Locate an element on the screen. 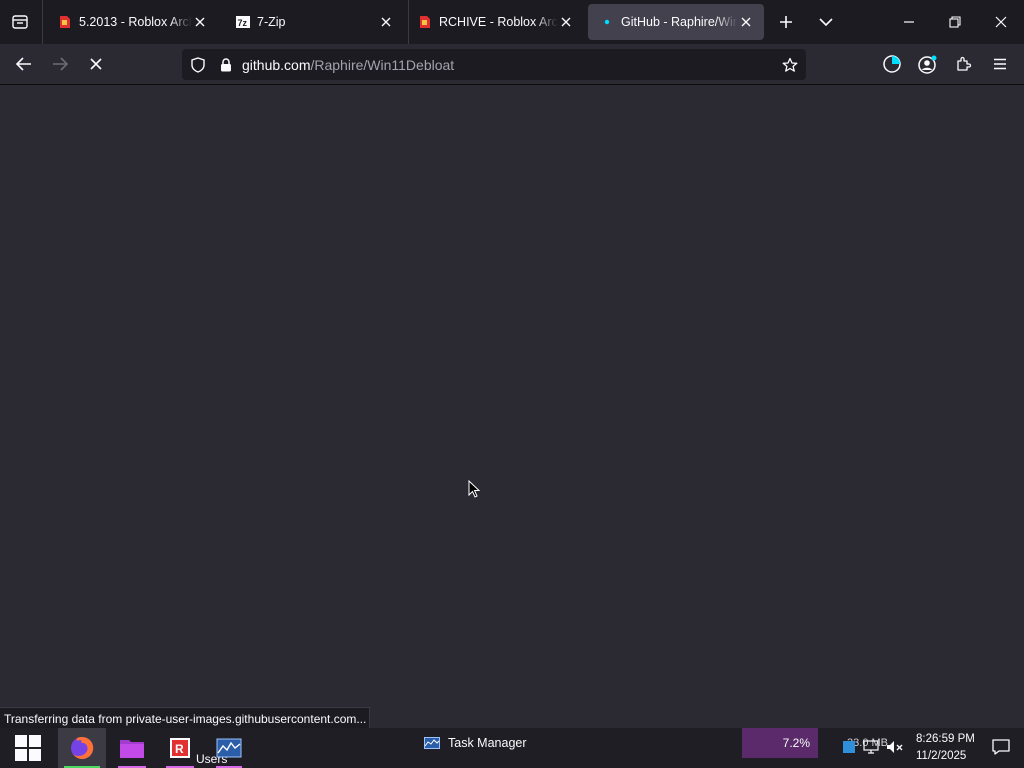 The height and width of the screenshot is (768, 1024). url-path: /Raphire/Win11Debloat is located at coordinates (382, 64).